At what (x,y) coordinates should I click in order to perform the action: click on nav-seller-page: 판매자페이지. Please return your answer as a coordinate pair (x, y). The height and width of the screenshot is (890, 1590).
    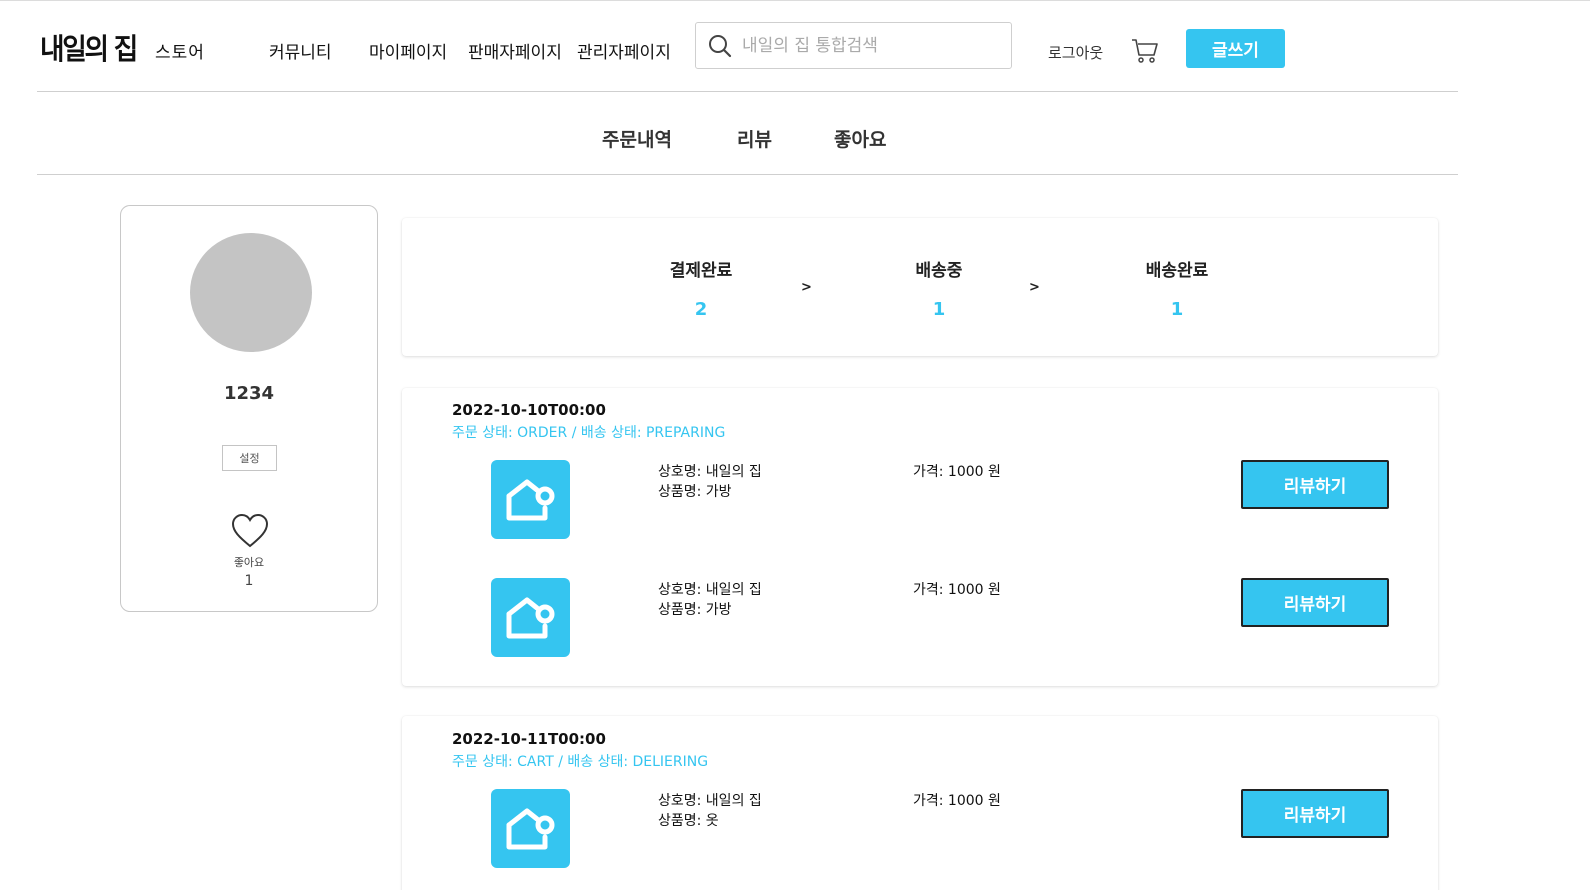
    Looking at the image, I should click on (515, 50).